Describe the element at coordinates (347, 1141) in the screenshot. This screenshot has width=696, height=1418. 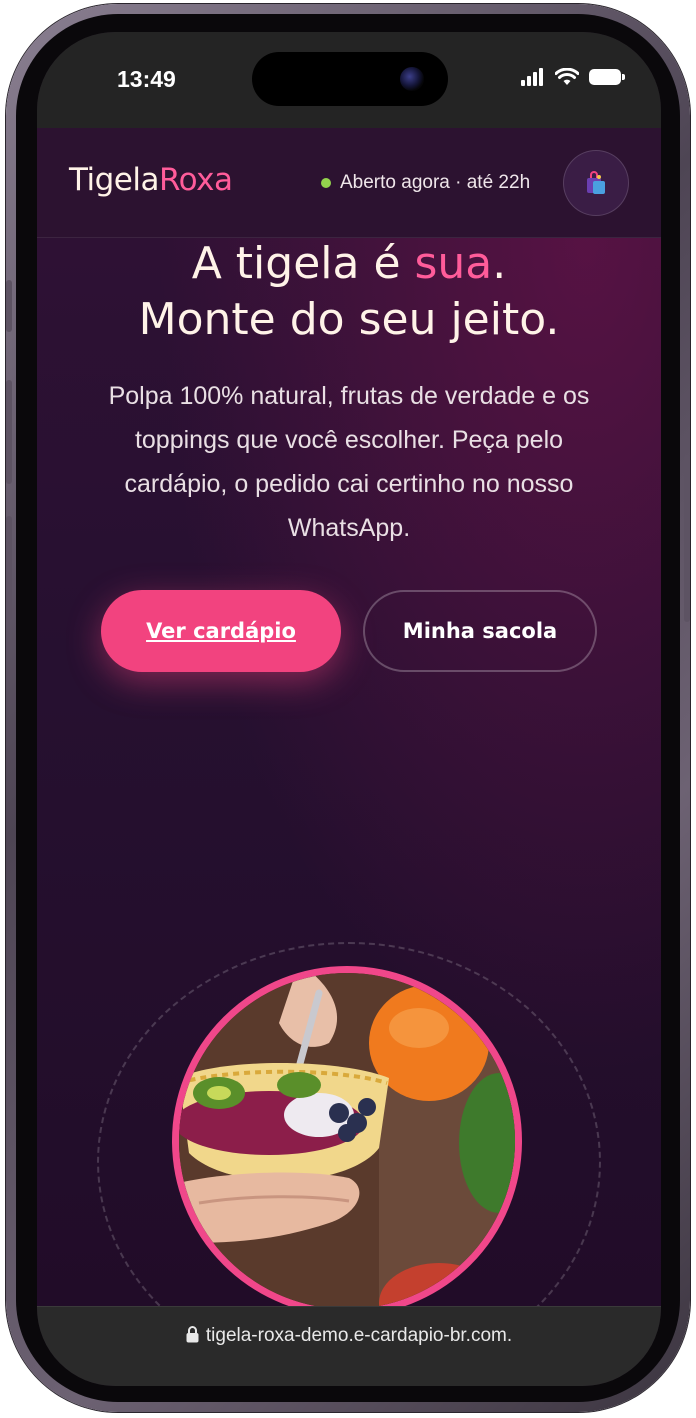
I see `acai-bowl-photo` at that location.